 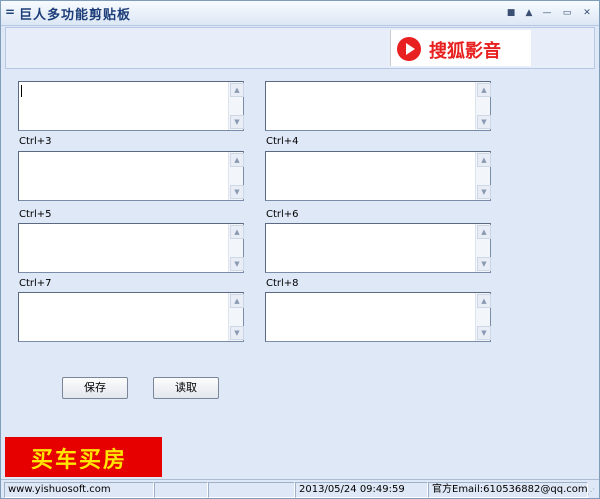 I want to click on menu-square-icon: ■, so click(x=511, y=13).